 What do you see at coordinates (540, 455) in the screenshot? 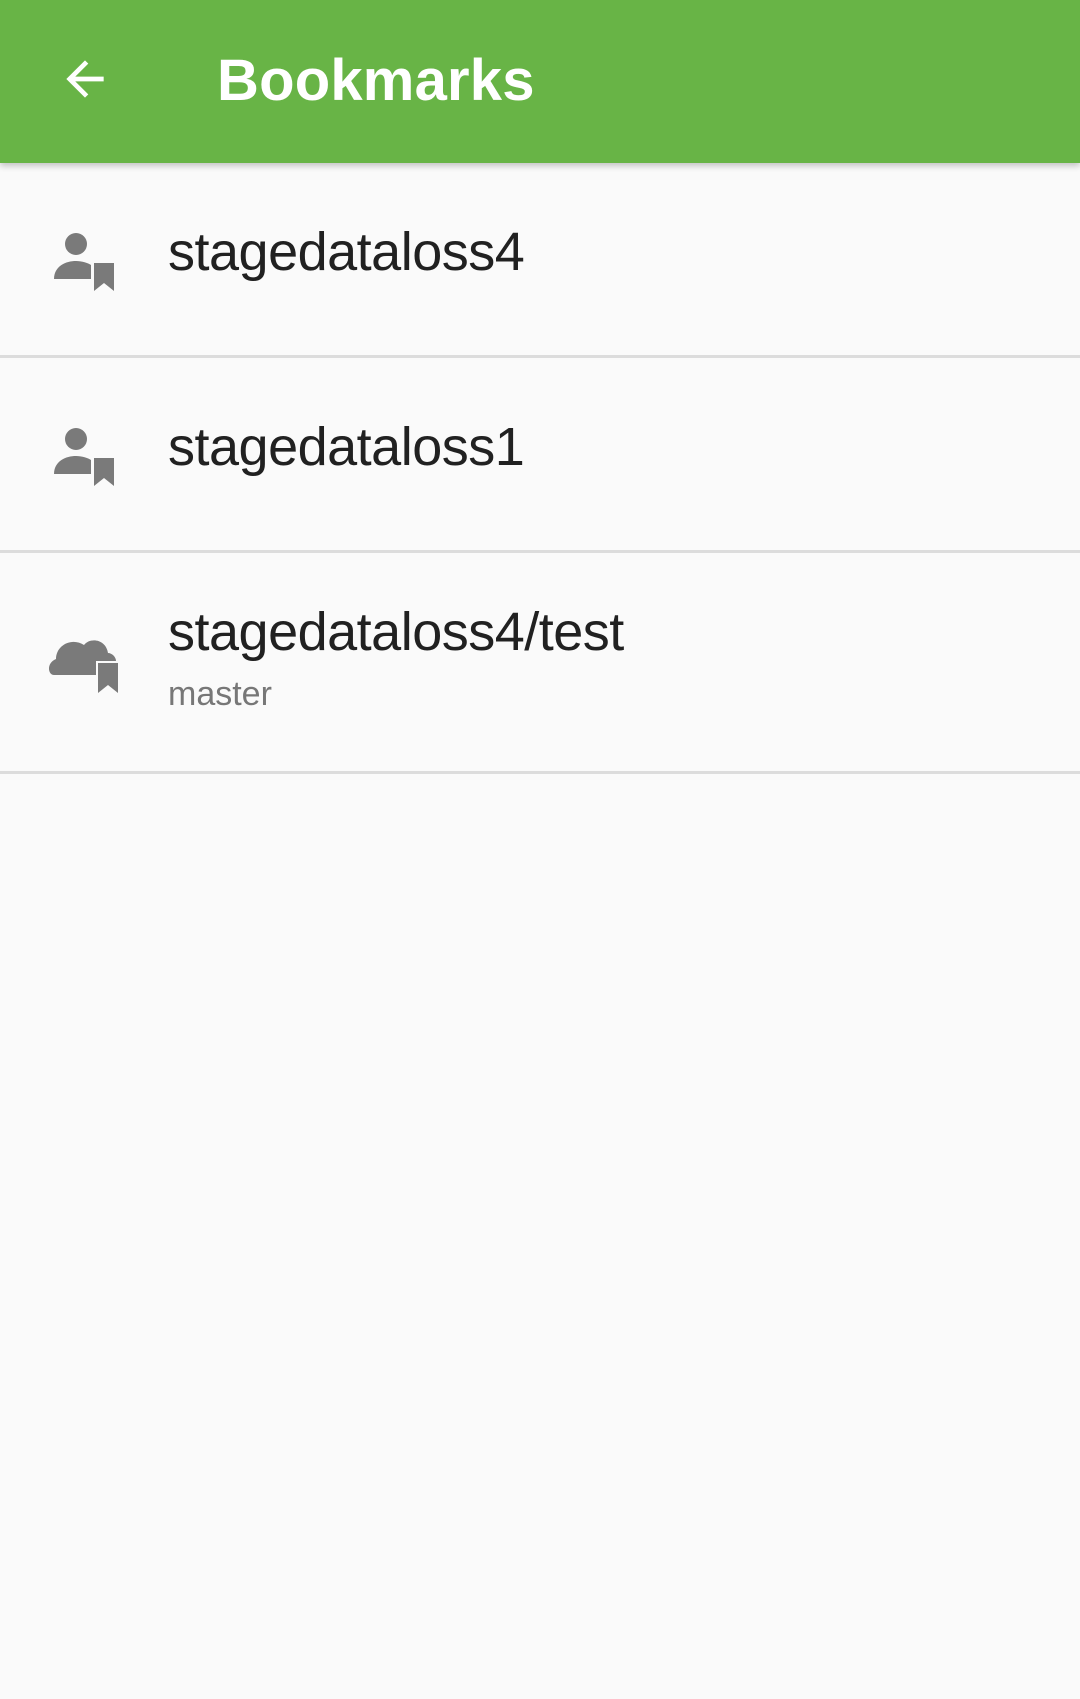
I see `bookmark-item-user: stagedataloss1` at bounding box center [540, 455].